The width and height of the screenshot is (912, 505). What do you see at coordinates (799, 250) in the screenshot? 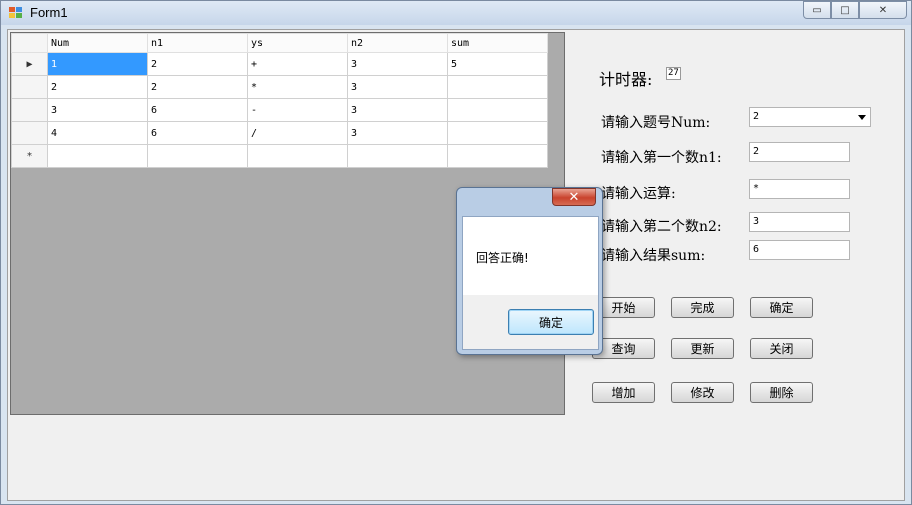
I see `sum-input: 6` at bounding box center [799, 250].